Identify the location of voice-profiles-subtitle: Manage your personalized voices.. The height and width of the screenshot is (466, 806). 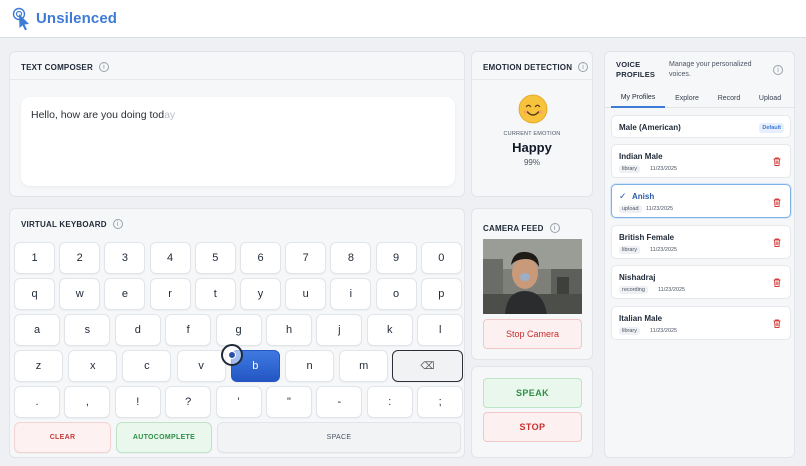
(710, 69).